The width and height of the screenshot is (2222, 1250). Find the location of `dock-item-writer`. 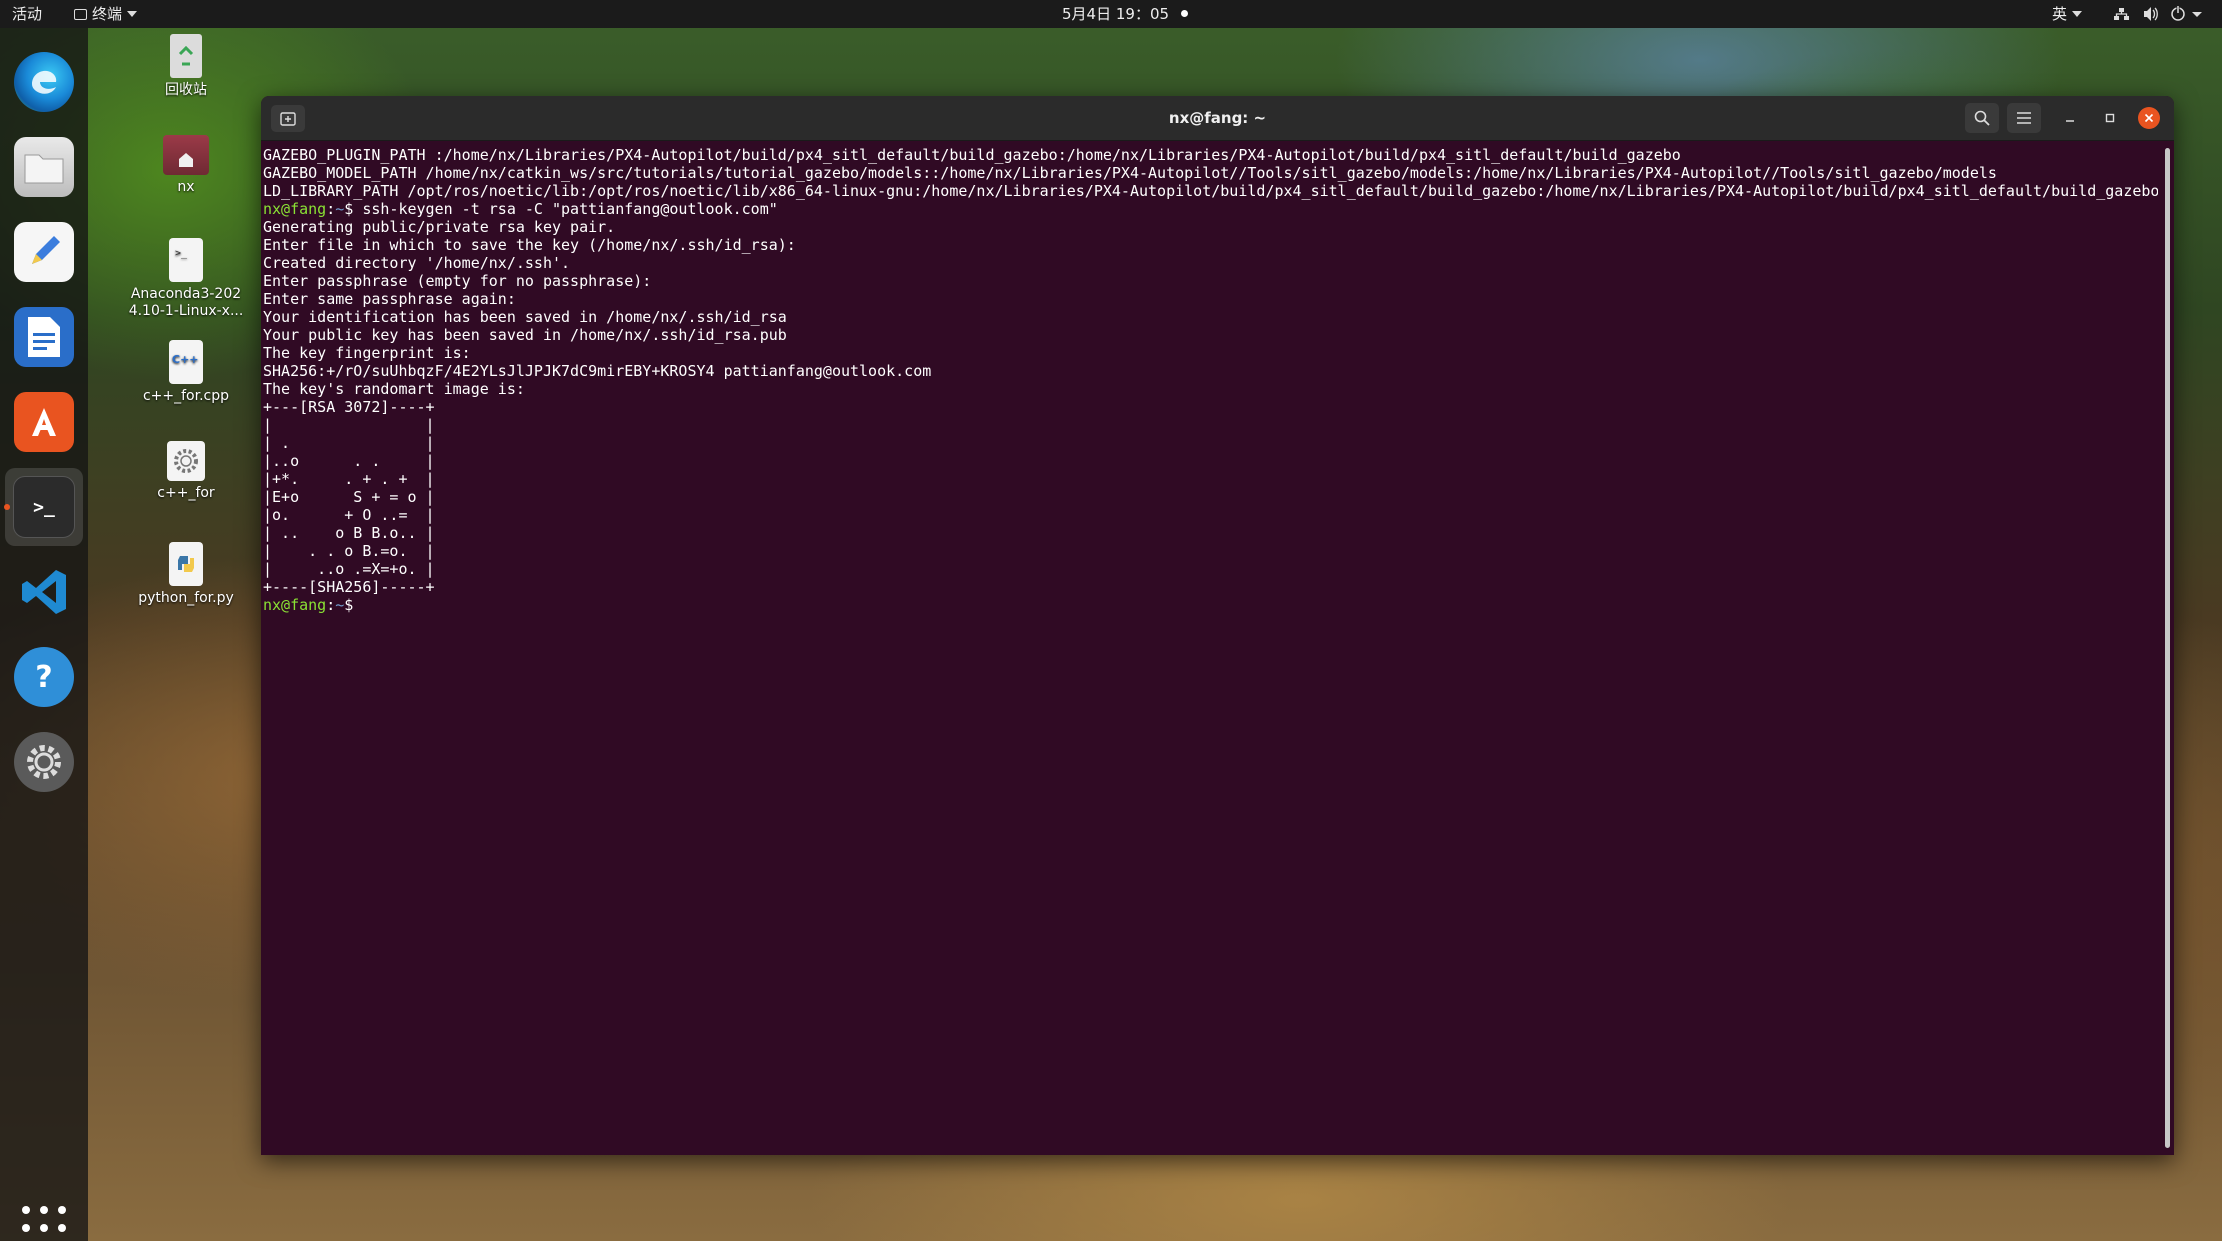

dock-item-writer is located at coordinates (44, 337).